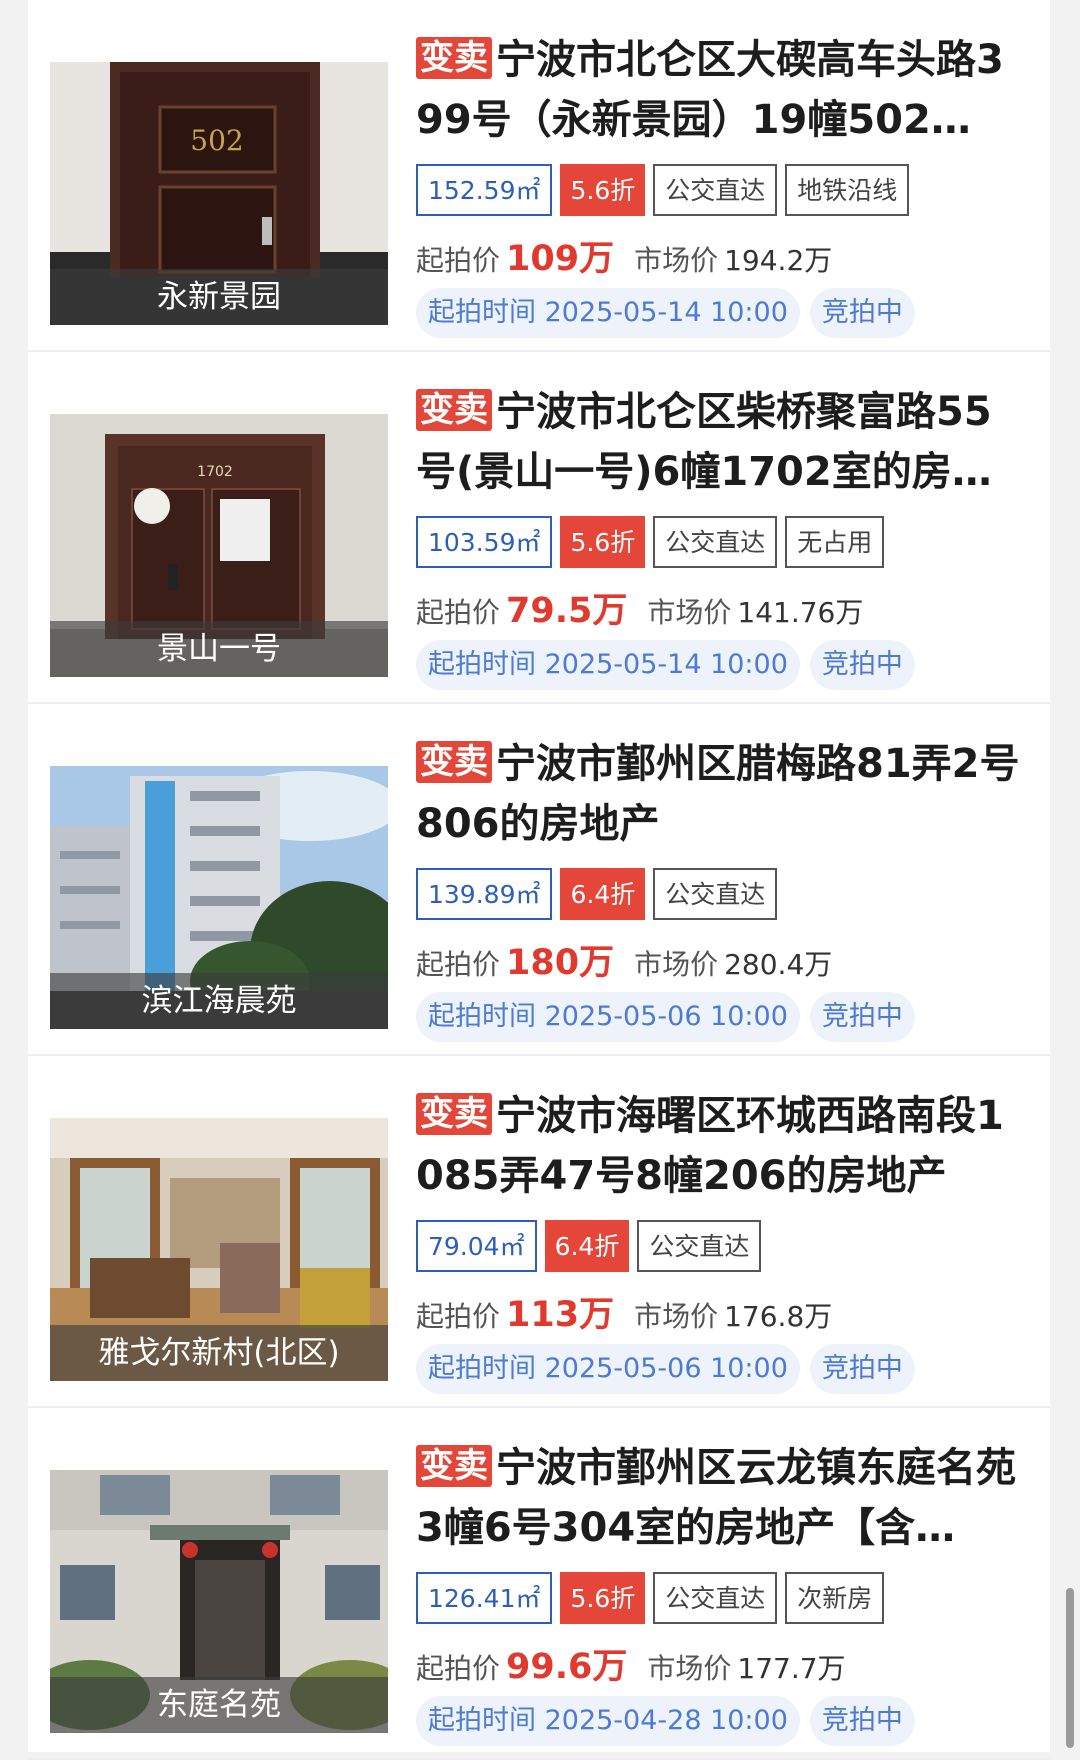 The width and height of the screenshot is (1080, 1760). I want to click on market-price-value: 194.2万, so click(778, 260).